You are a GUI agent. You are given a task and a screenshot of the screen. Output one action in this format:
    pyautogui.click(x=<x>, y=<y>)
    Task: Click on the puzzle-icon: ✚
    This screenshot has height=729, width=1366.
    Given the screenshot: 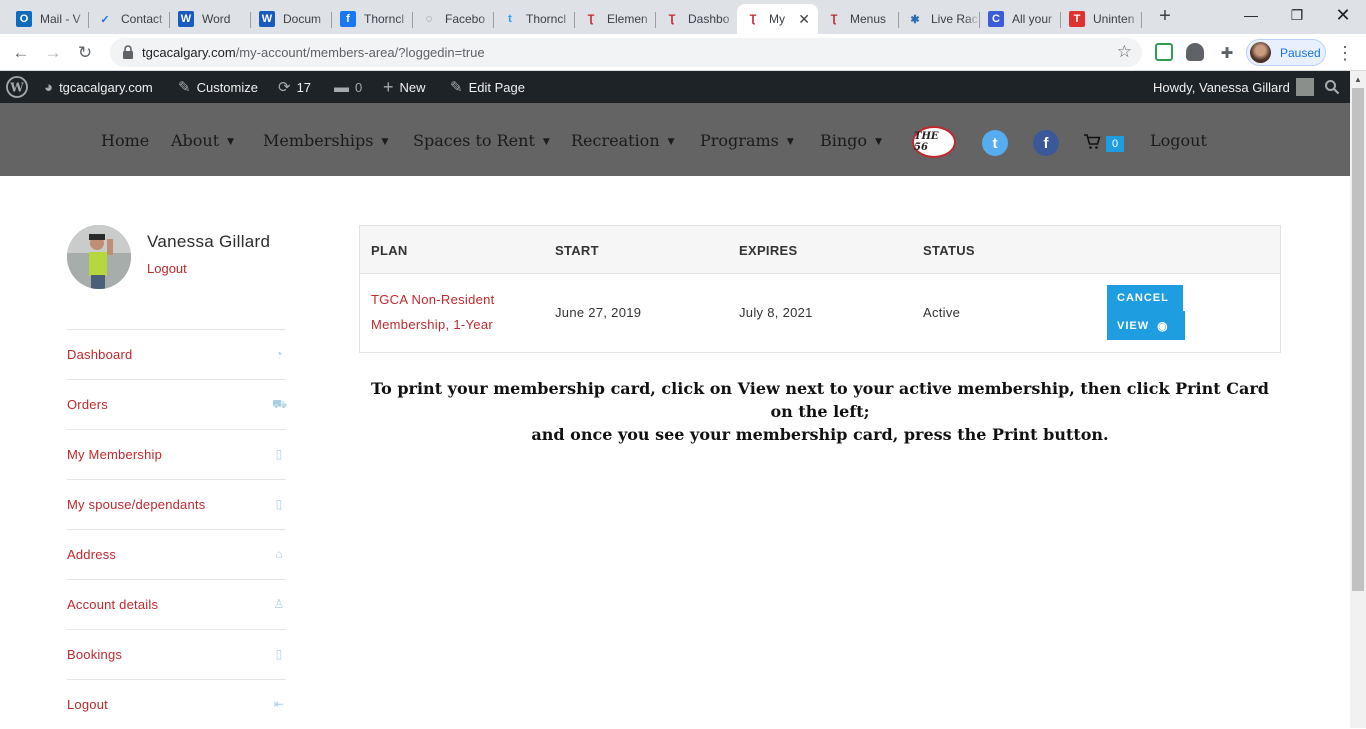 What is the action you would take?
    pyautogui.click(x=1227, y=53)
    